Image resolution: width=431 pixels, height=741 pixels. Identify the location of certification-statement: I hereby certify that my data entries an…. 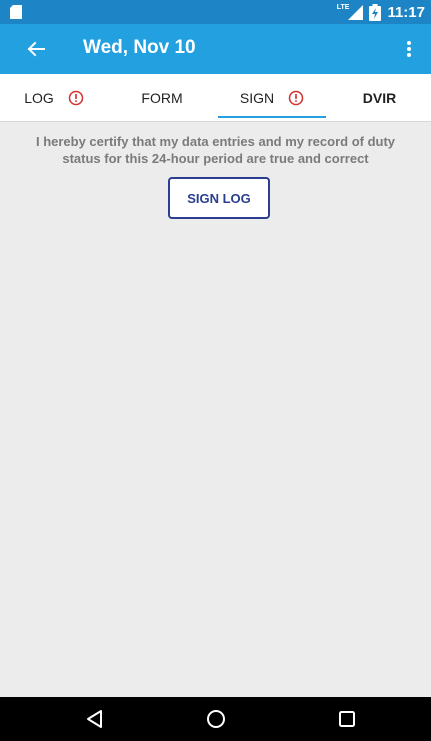
(215, 150).